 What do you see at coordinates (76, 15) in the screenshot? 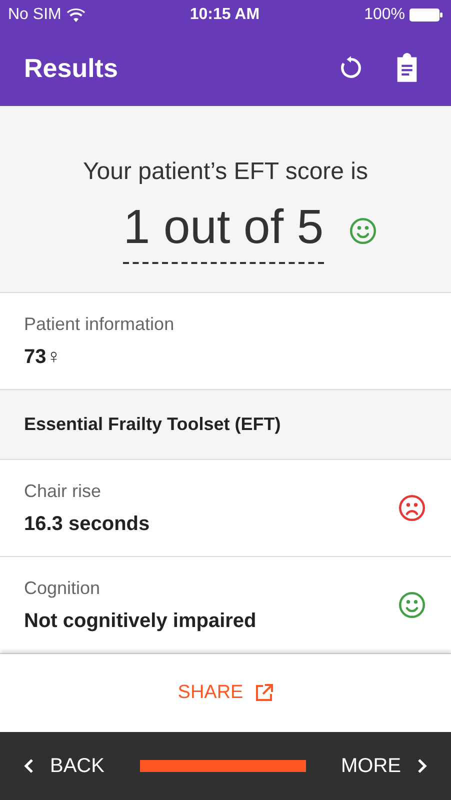
I see `wifi-icon` at bounding box center [76, 15].